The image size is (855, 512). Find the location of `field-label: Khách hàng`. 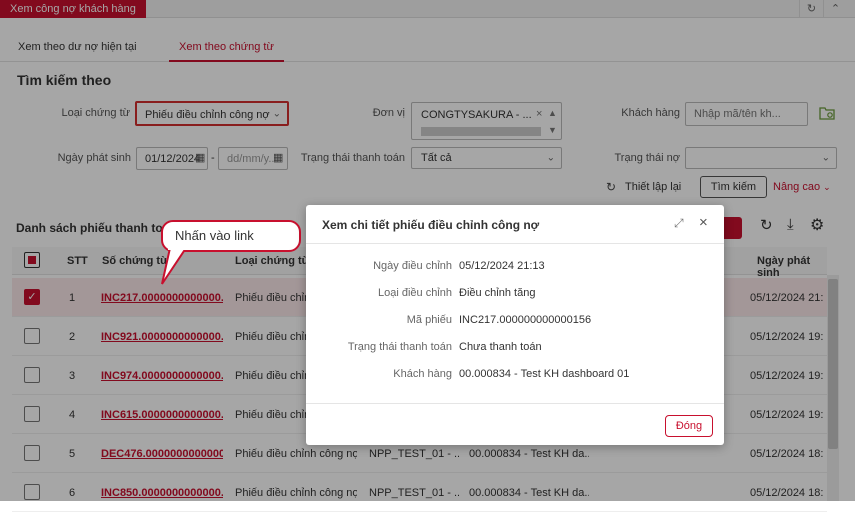

field-label: Khách hàng is located at coordinates (422, 374).